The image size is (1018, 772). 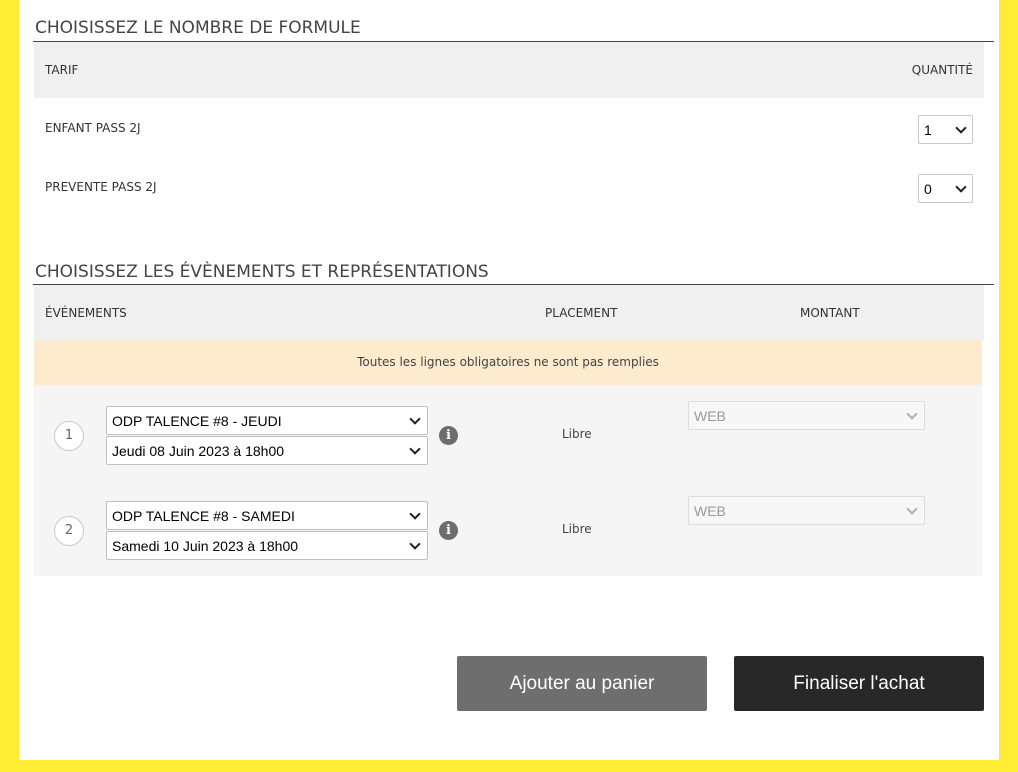 What do you see at coordinates (582, 683) in the screenshot?
I see `add-to-cart-button: Ajouter au panier` at bounding box center [582, 683].